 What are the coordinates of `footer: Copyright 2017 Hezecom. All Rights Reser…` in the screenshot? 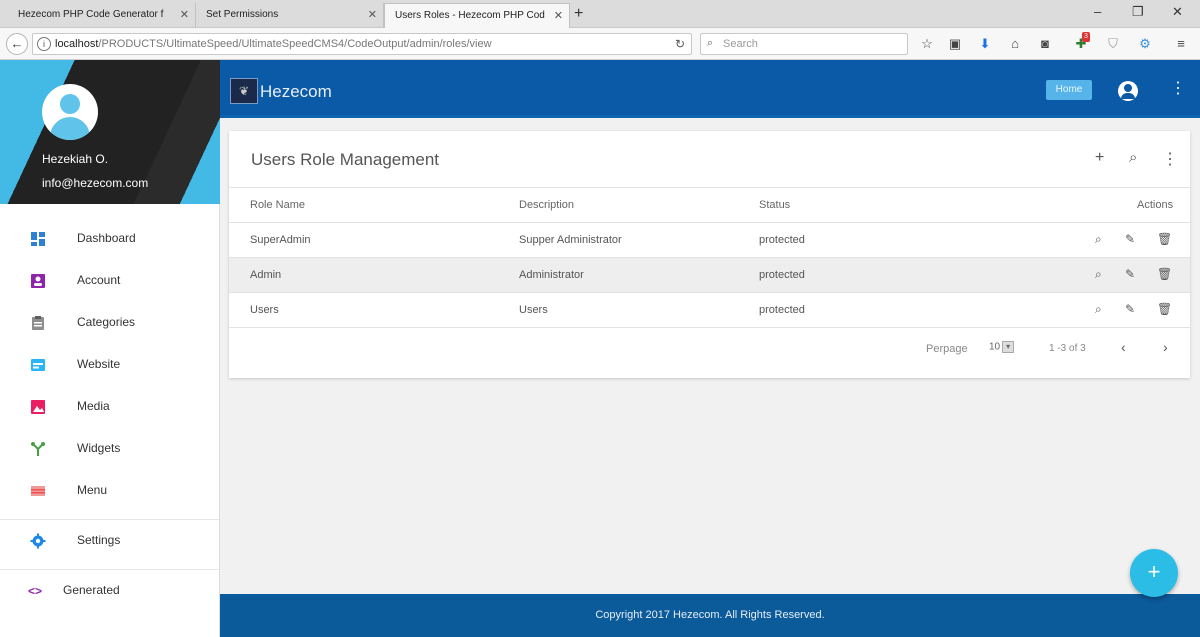 It's located at (710, 615).